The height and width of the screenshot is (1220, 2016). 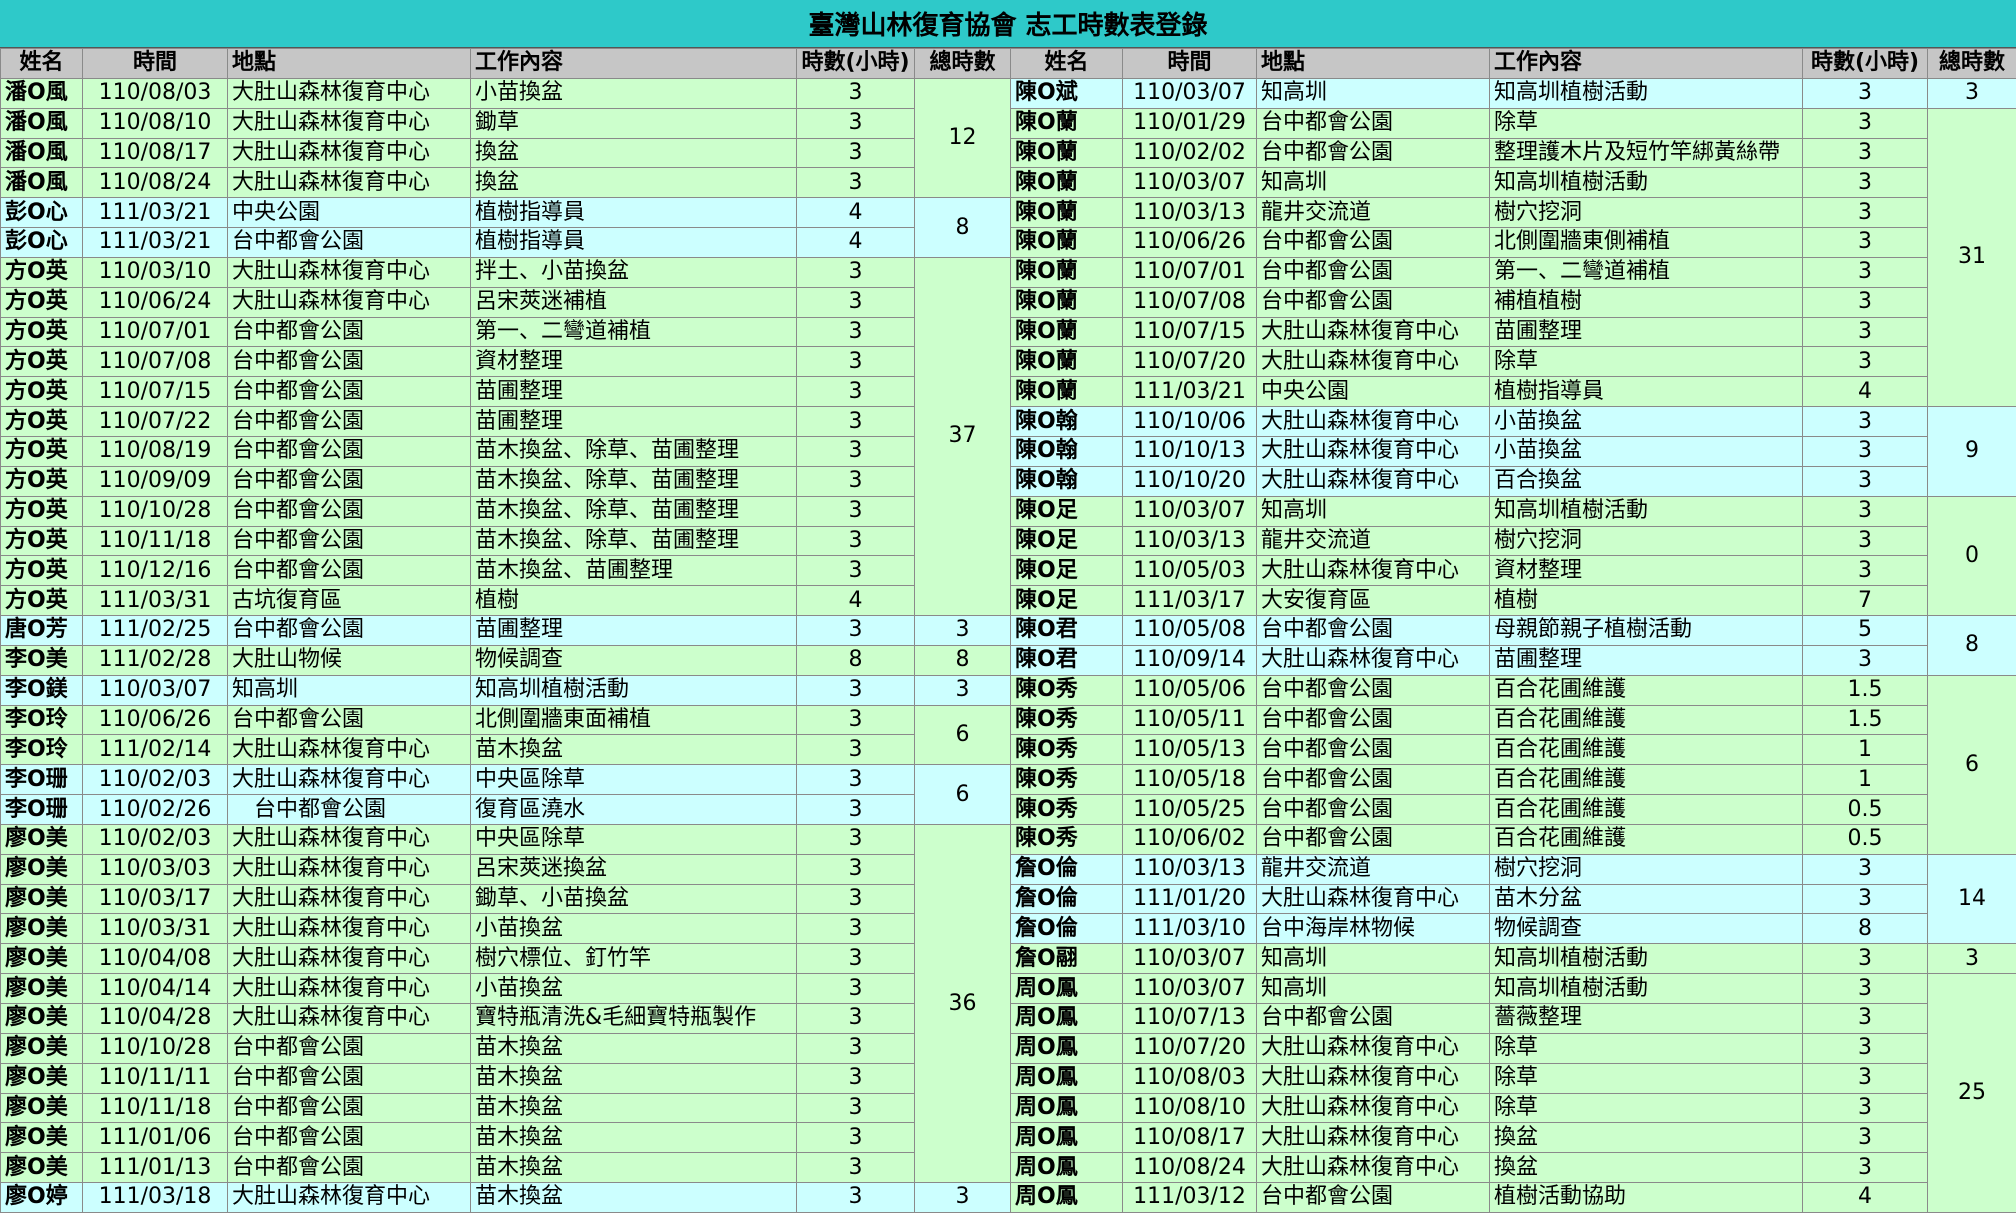 I want to click on cell-date: 111/02/14, so click(x=155, y=750).